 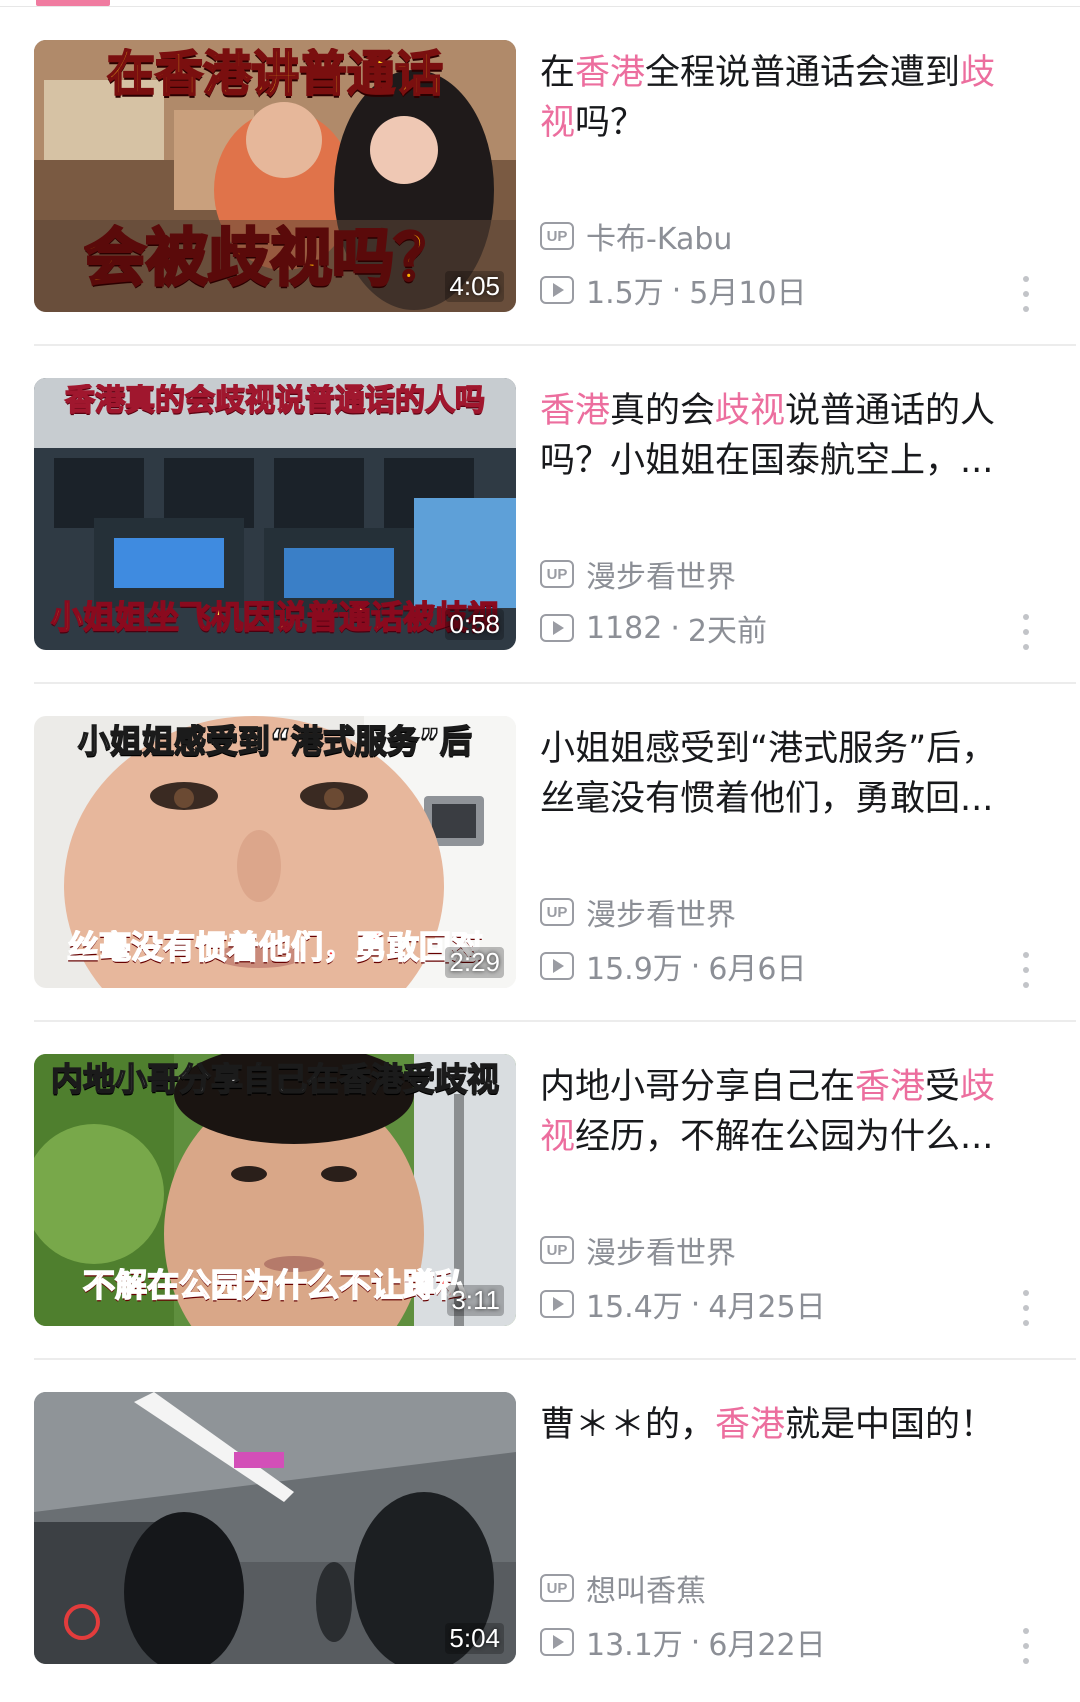 I want to click on stats-row: 13.1万 · 6月22日, so click(x=683, y=1642).